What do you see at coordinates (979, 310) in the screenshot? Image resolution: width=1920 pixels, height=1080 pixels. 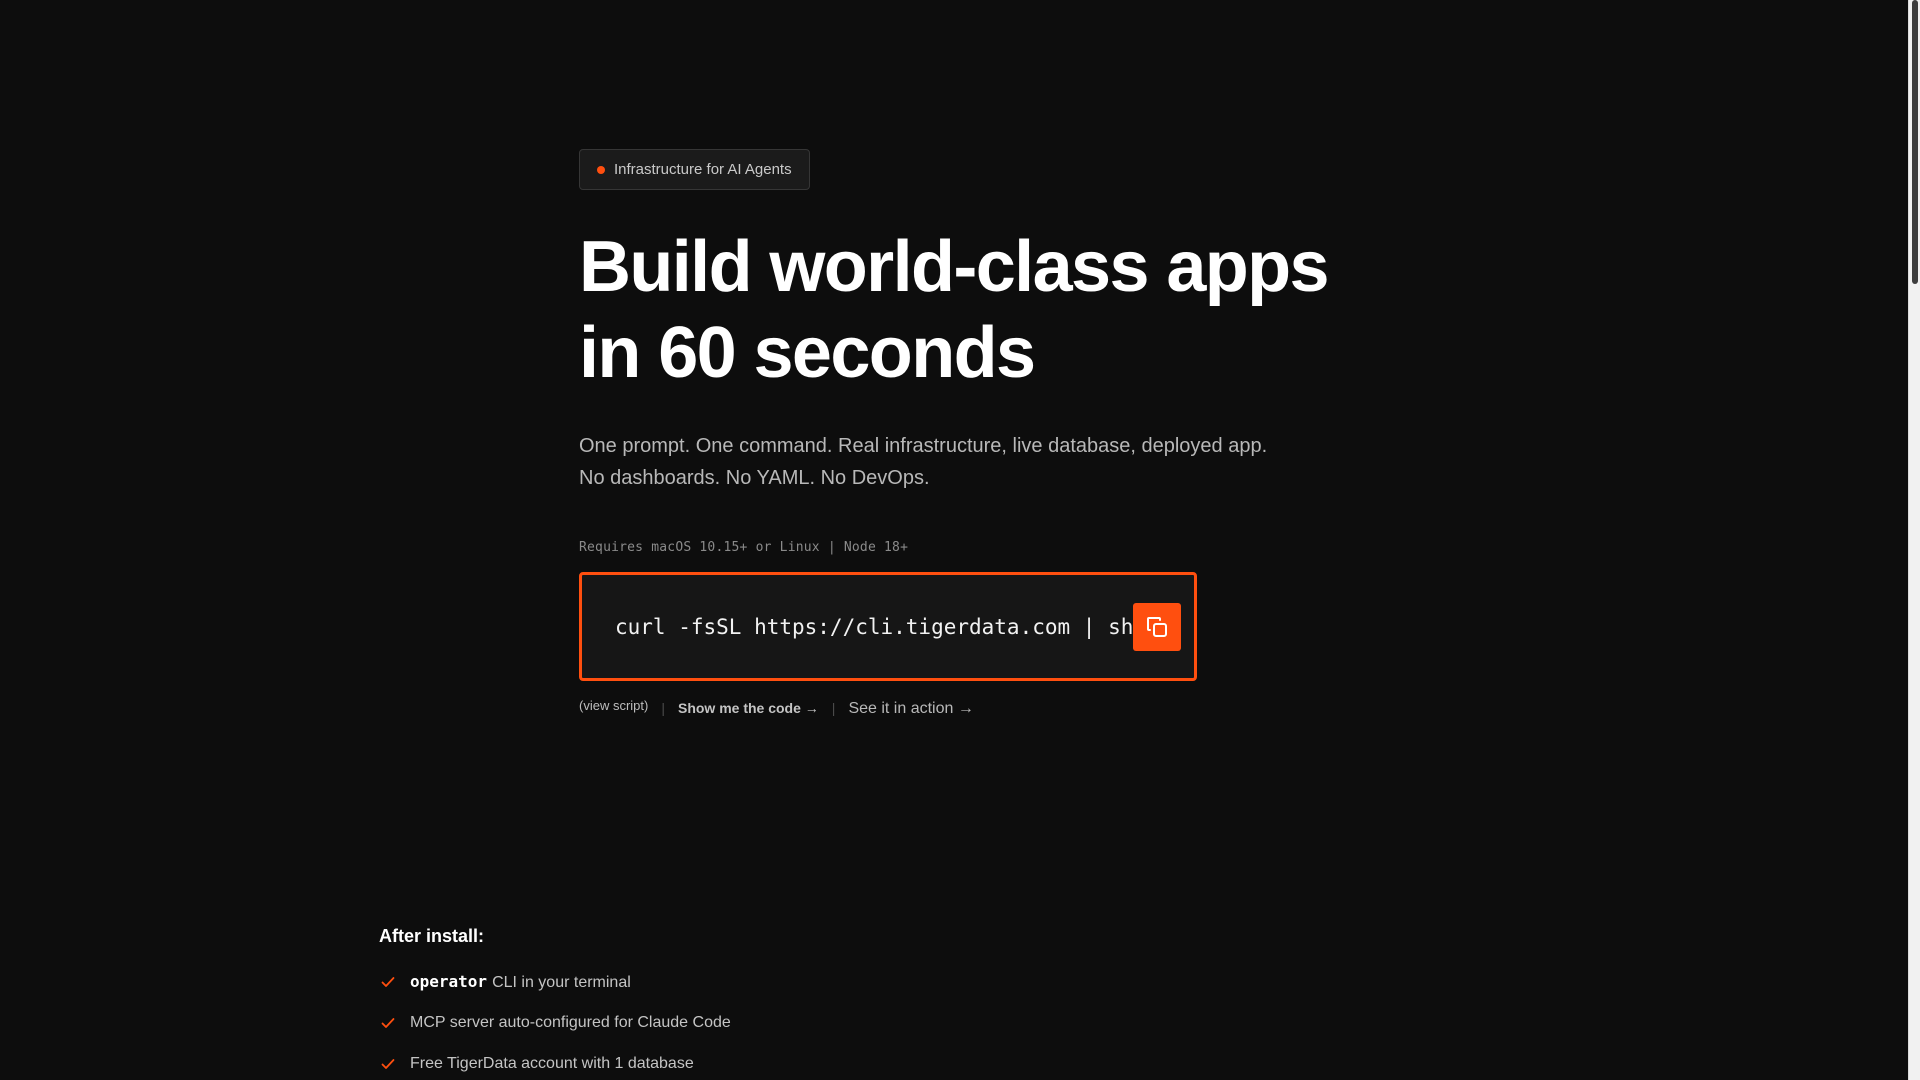 I see `page-title: Build world-class apps in 60 seconds` at bounding box center [979, 310].